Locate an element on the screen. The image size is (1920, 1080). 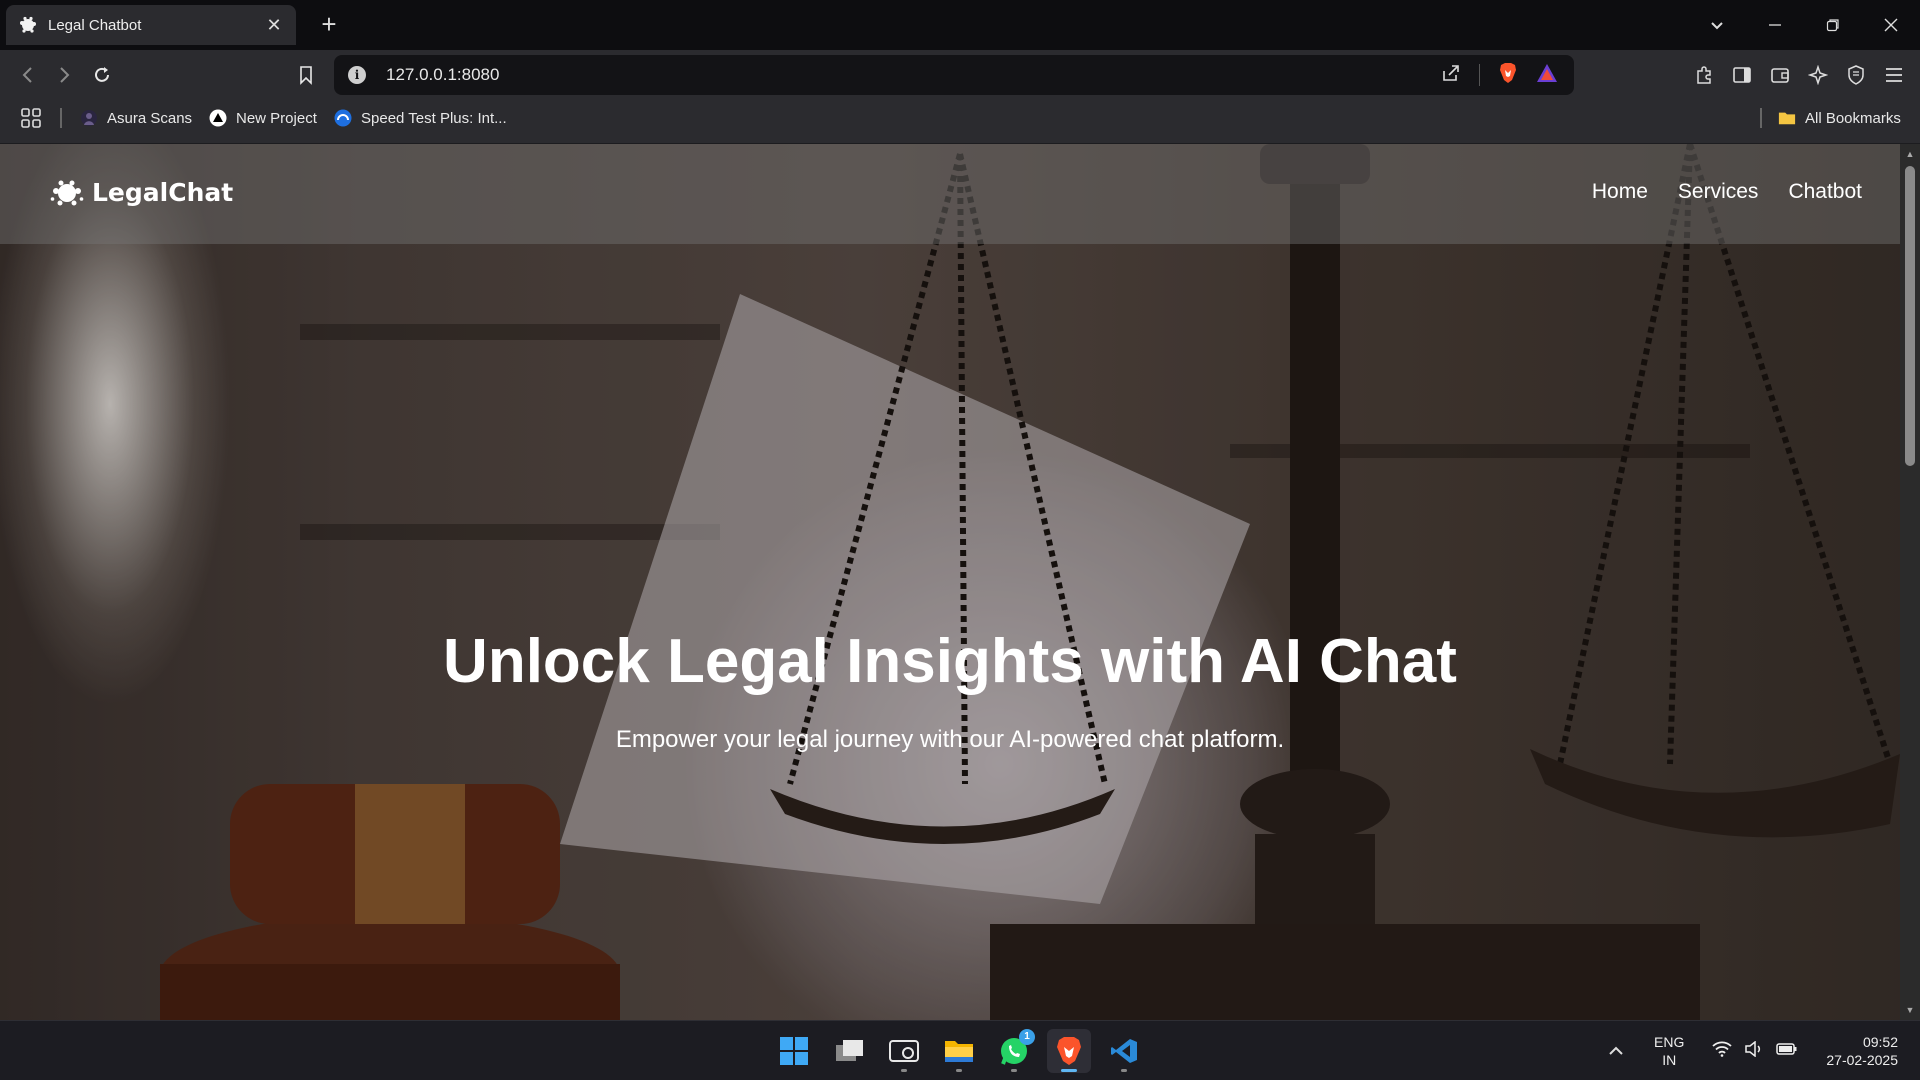
extensions-icon is located at coordinates (1704, 75).